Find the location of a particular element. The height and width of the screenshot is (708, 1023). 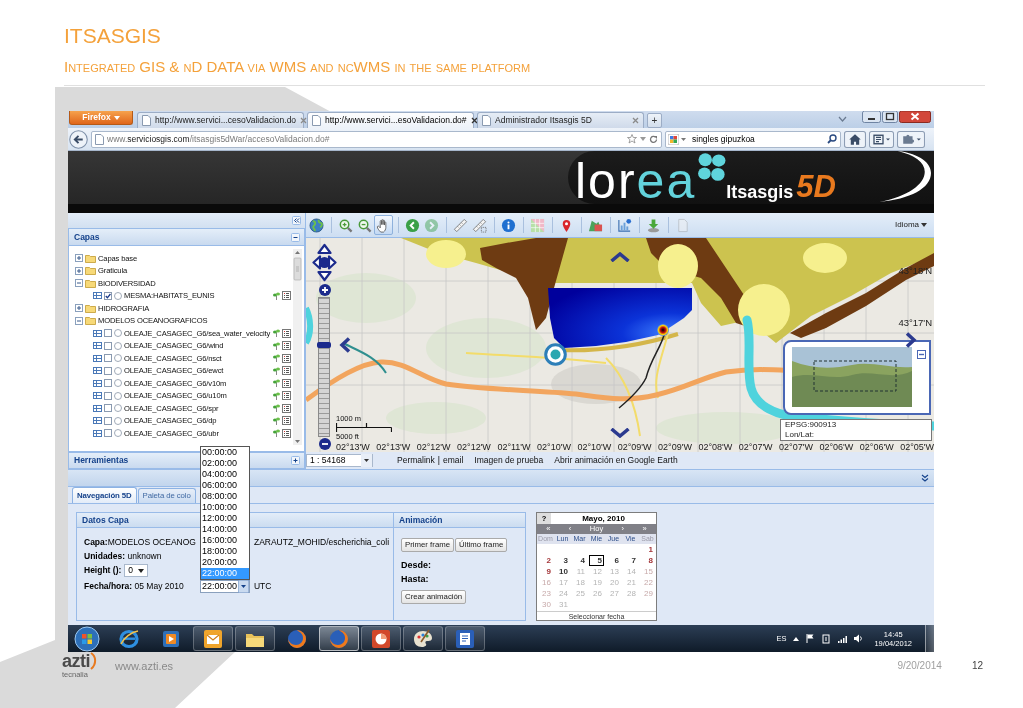

browser-tab: http://www.servici...cesoValidacion.do is located at coordinates (220, 120).